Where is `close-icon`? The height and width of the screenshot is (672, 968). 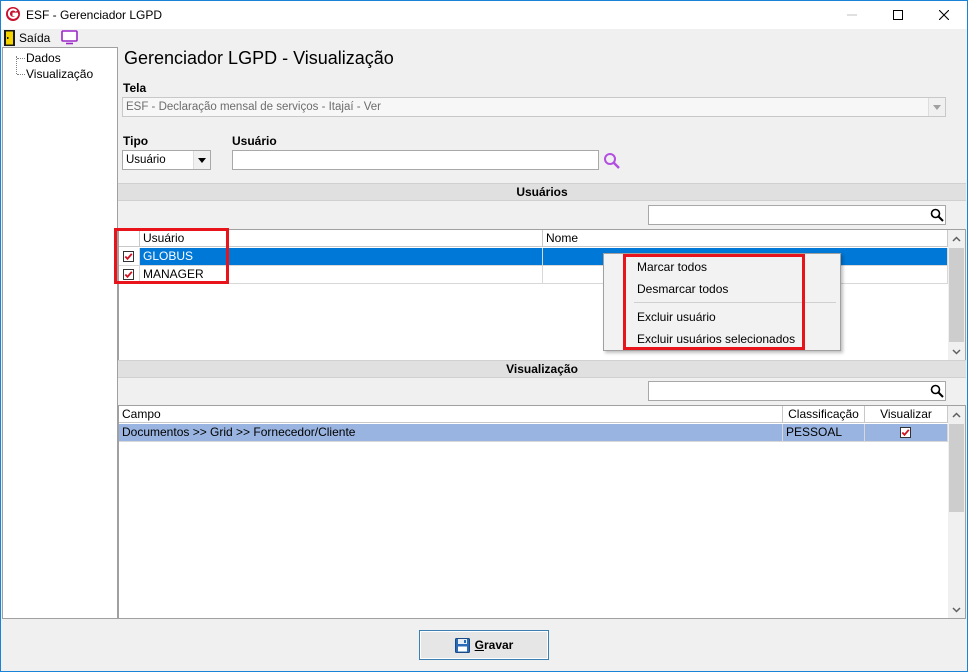 close-icon is located at coordinates (944, 15).